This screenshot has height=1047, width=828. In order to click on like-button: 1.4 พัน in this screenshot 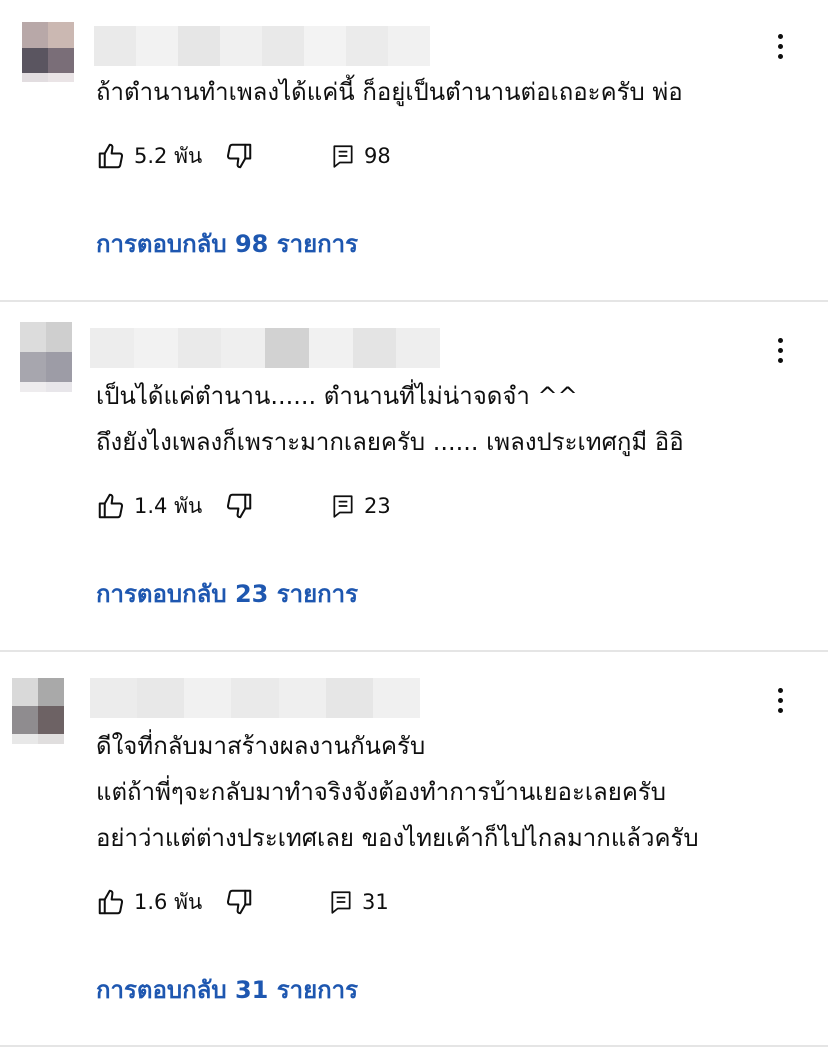, I will do `click(149, 506)`.